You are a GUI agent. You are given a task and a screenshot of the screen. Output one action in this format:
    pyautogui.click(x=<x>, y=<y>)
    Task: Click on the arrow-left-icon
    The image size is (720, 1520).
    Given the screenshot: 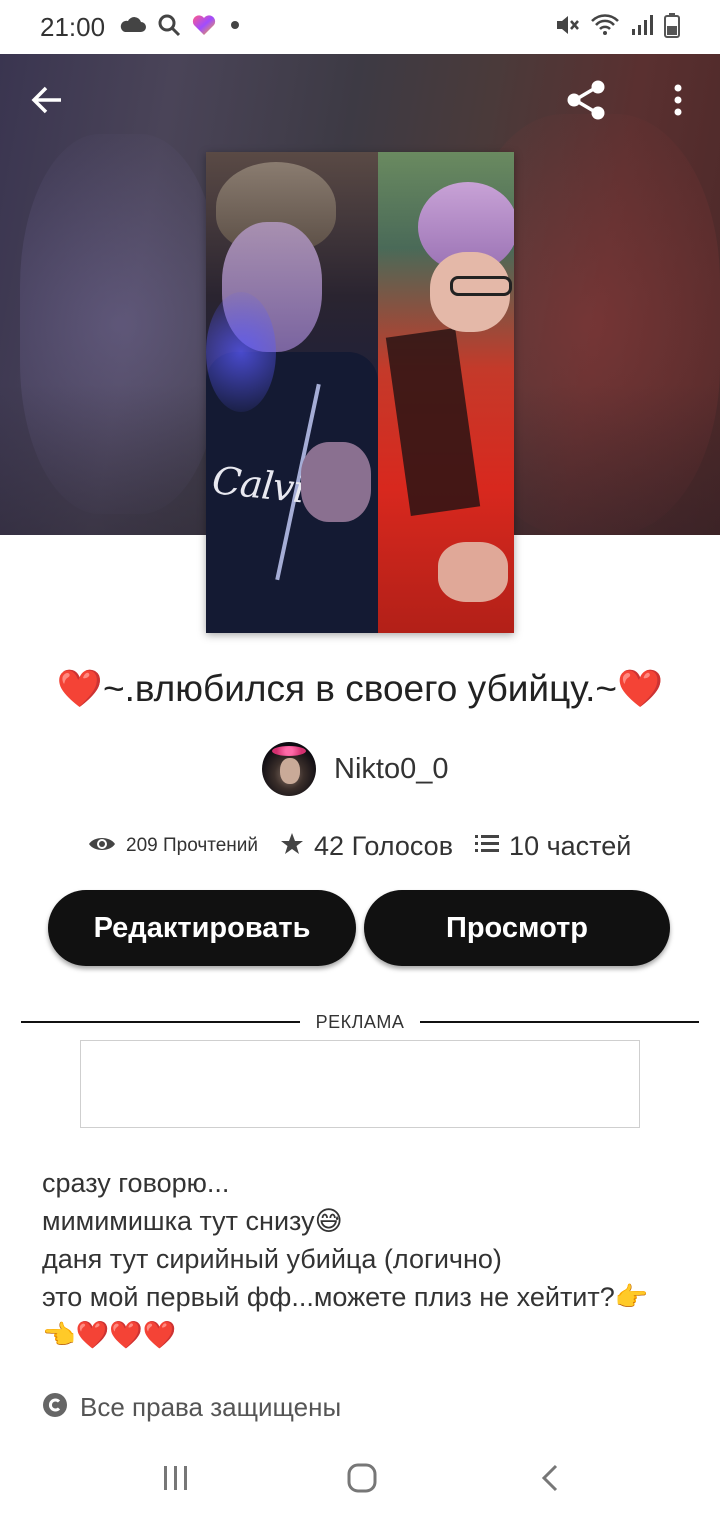 What is the action you would take?
    pyautogui.click(x=48, y=102)
    